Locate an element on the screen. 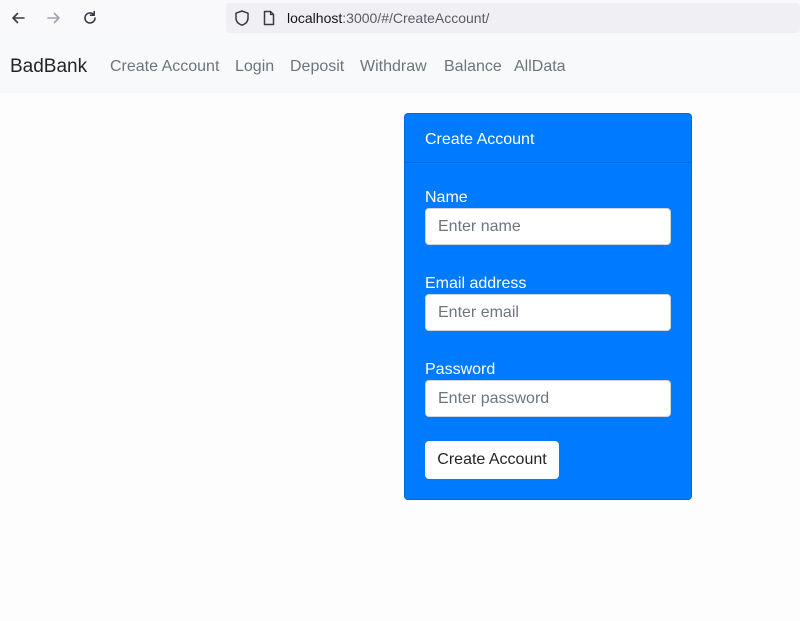 This screenshot has width=800, height=621. reload-icon is located at coordinates (90, 17).